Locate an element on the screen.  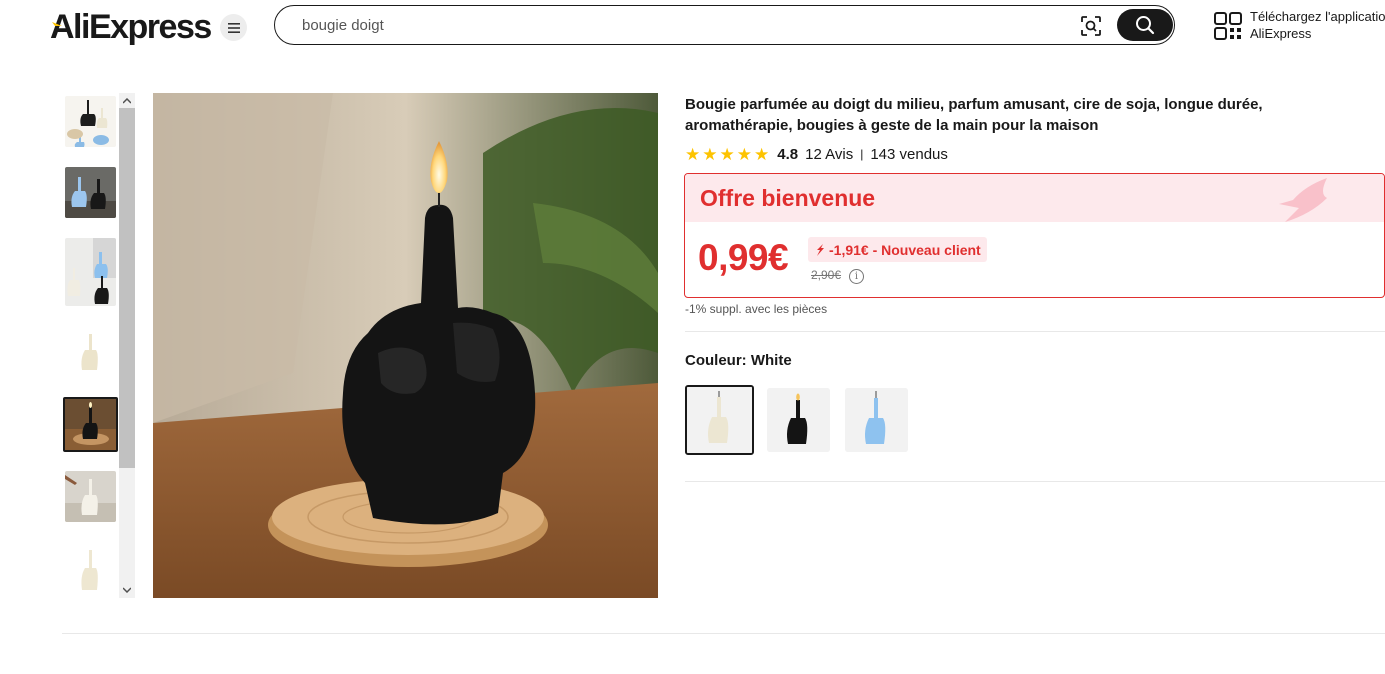
new-customer-discount-badge: -1,91€ - Nouveau client is located at coordinates (897, 249).